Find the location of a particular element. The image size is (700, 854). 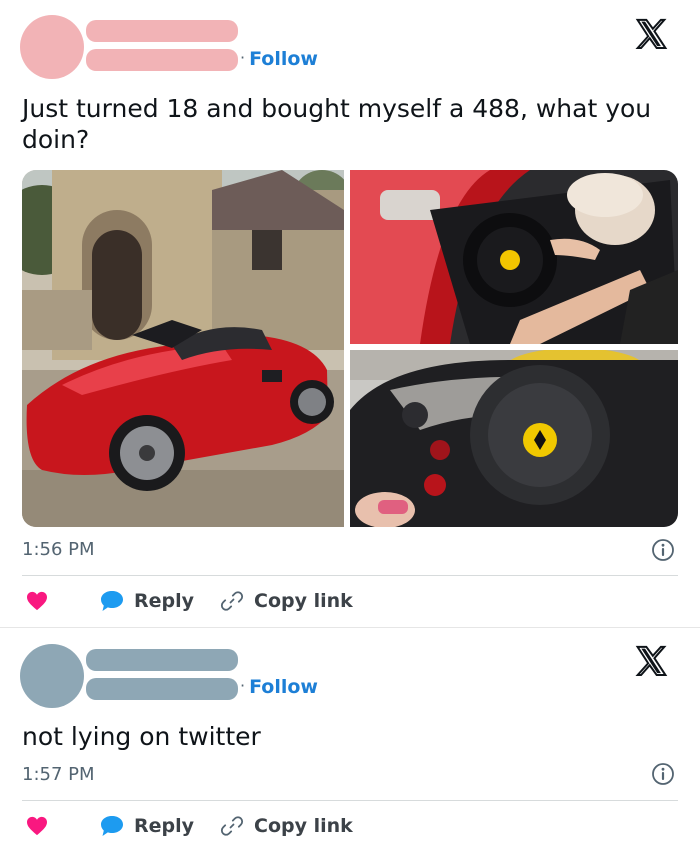

tweet-text-line-2: doin? is located at coordinates (56, 139).